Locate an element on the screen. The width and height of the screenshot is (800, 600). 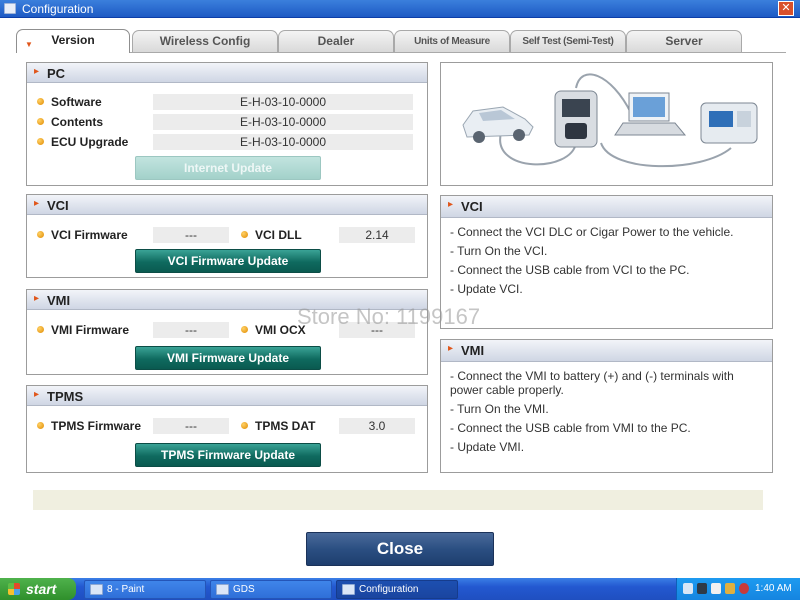
taskbar-item-configuration: Configuration is located at coordinates (397, 589).